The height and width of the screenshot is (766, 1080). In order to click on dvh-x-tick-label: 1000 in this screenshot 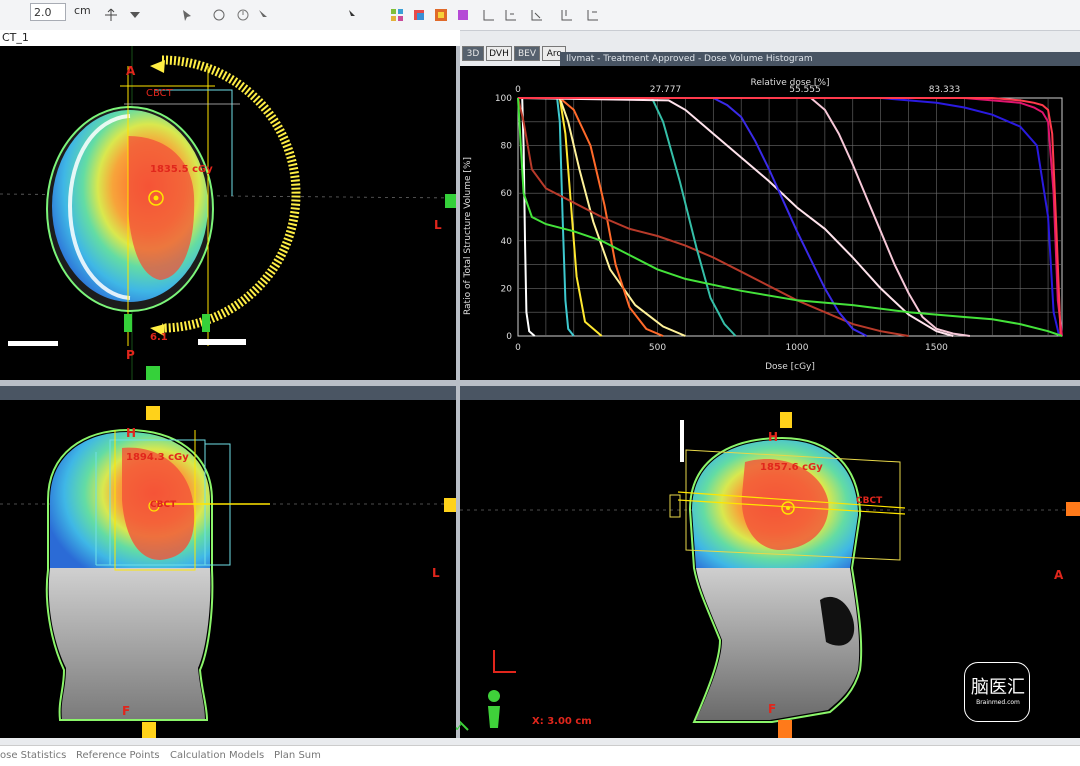, I will do `click(797, 348)`.